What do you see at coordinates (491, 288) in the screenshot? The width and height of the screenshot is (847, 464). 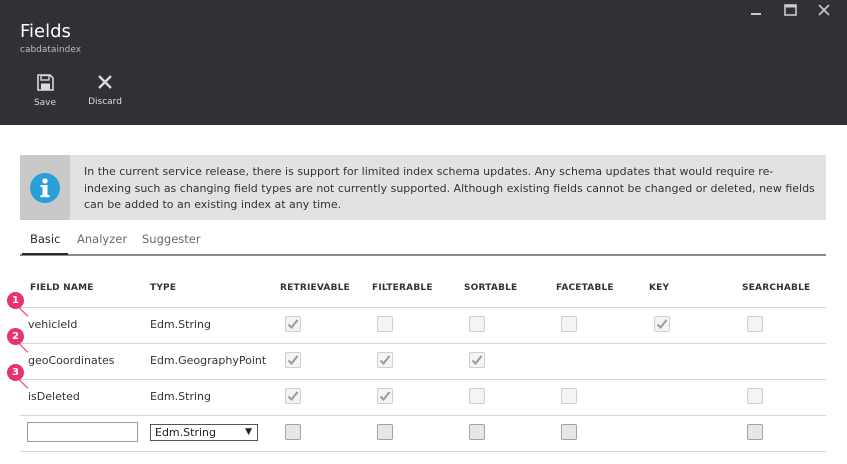 I see `column-header-sortable: SORTABLE` at bounding box center [491, 288].